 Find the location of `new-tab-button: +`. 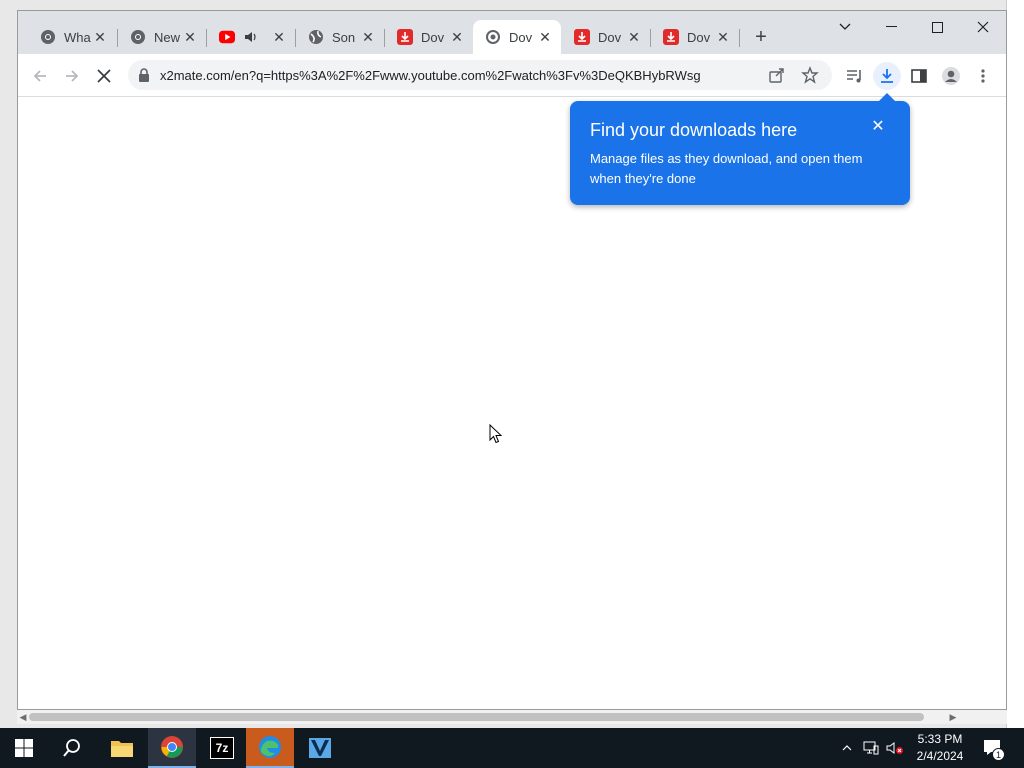

new-tab-button: + is located at coordinates (761, 37).